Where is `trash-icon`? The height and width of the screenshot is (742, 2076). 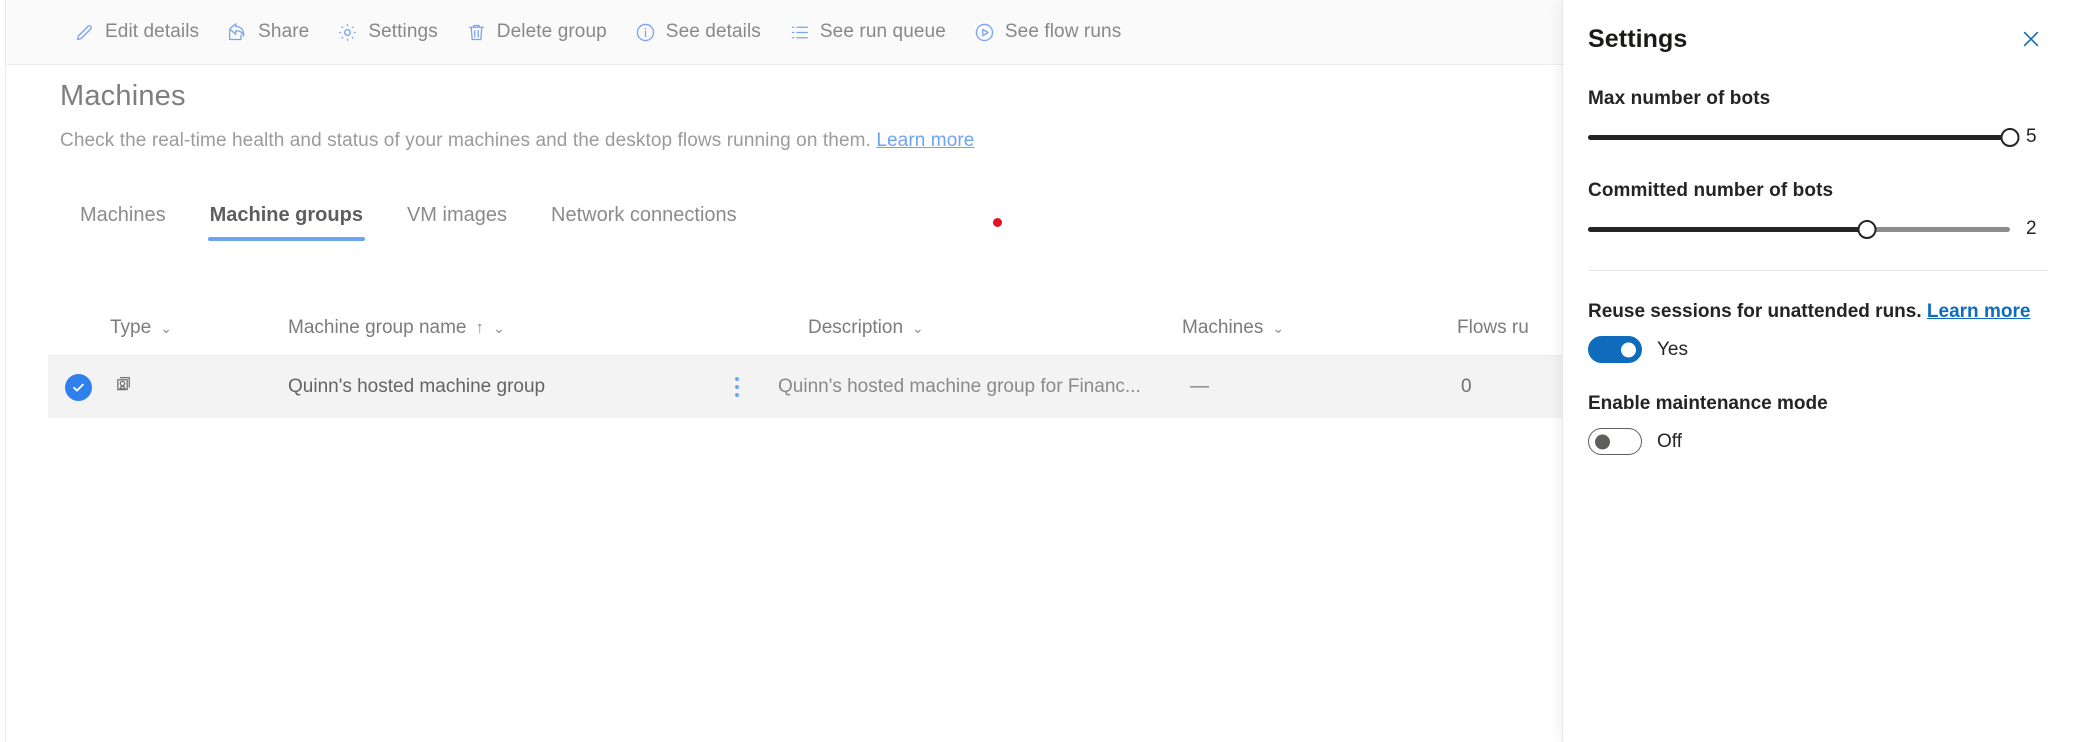 trash-icon is located at coordinates (476, 32).